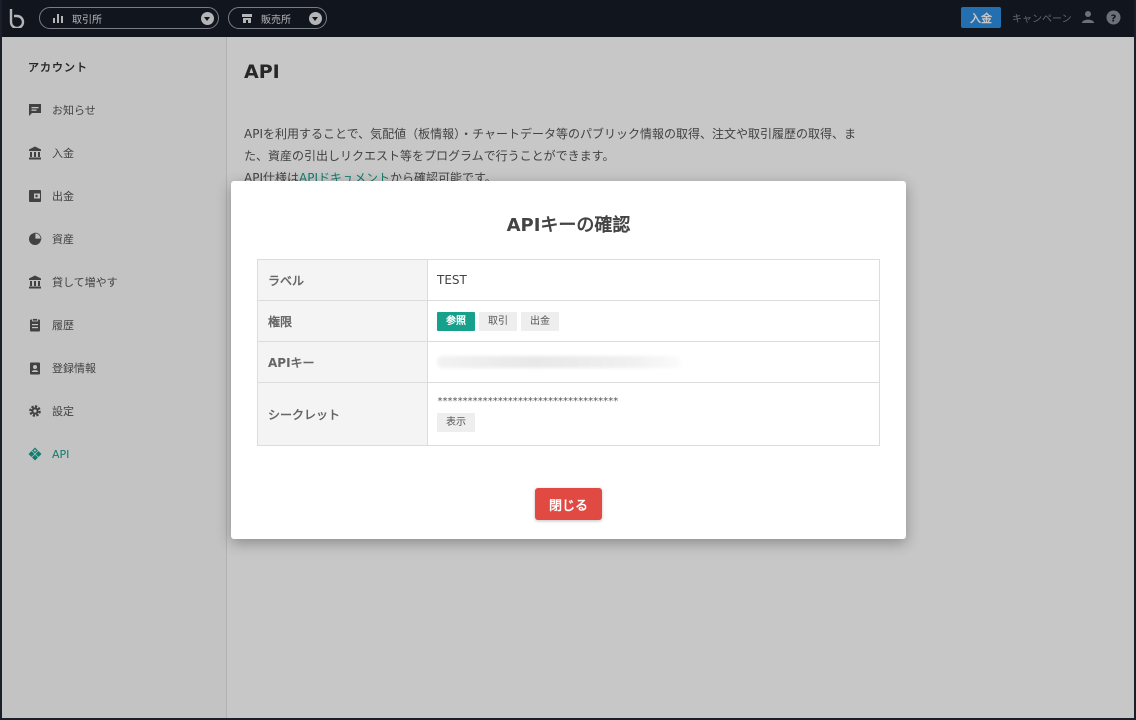  What do you see at coordinates (653, 414) in the screenshot?
I see `secret-cell: ************************************ 表示` at bounding box center [653, 414].